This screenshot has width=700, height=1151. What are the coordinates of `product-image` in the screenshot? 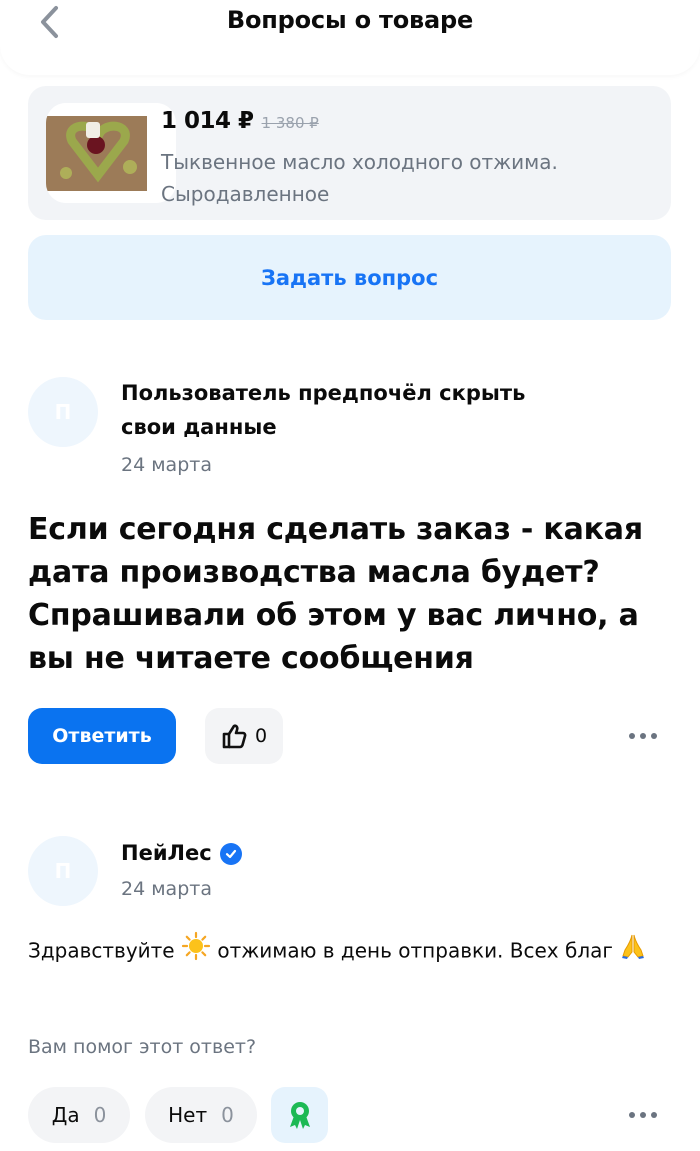 It's located at (111, 153).